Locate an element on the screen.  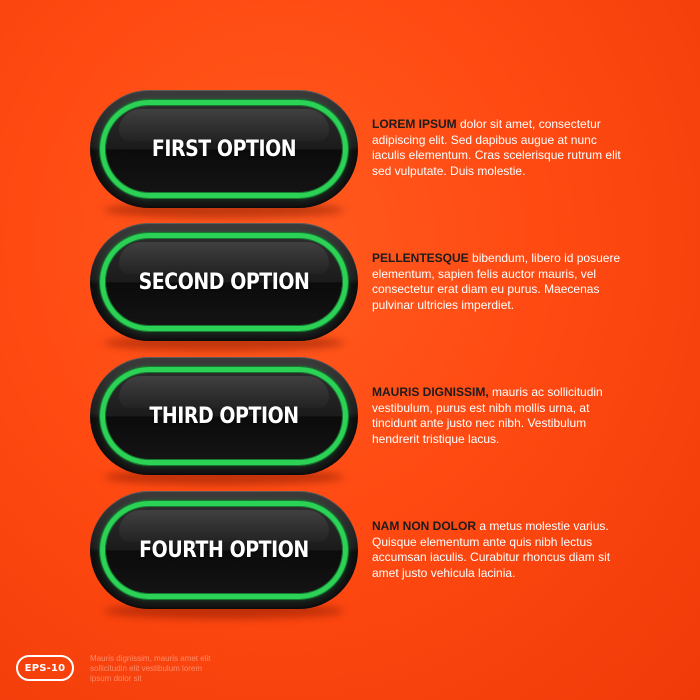
option-1-label: FIRST OPTION is located at coordinates (224, 149).